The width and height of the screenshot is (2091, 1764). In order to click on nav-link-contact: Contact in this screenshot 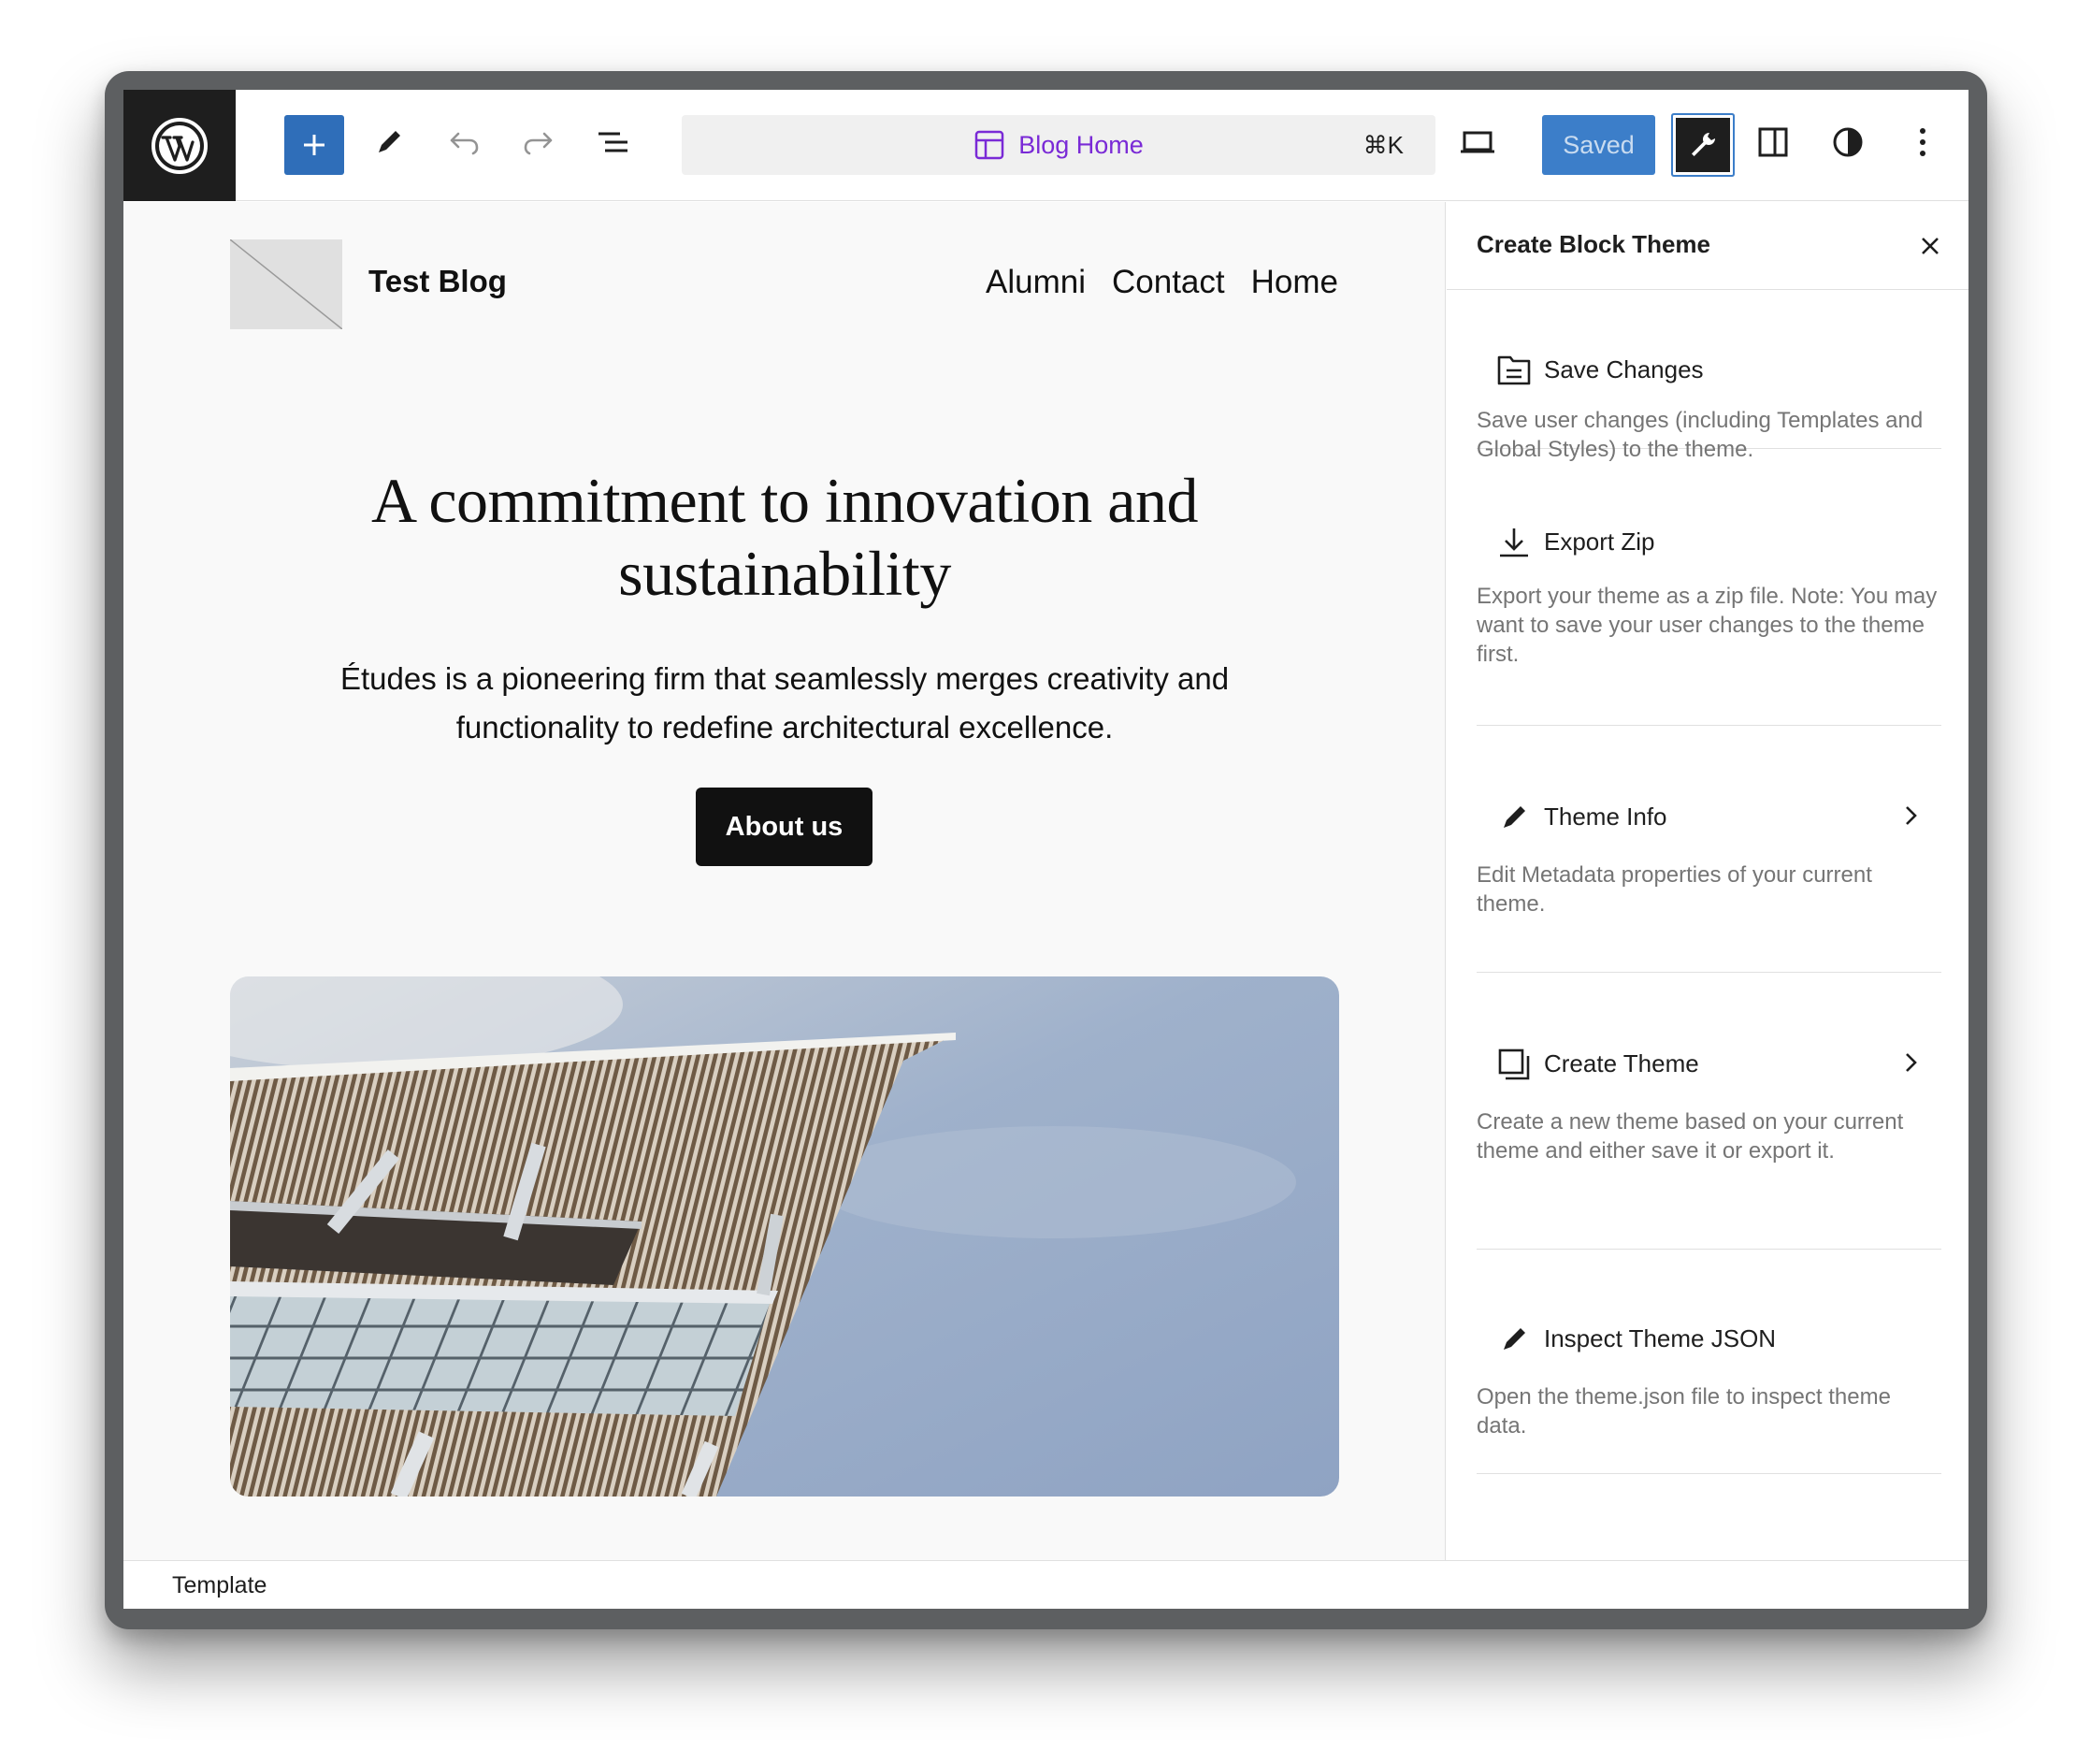, I will do `click(1168, 282)`.